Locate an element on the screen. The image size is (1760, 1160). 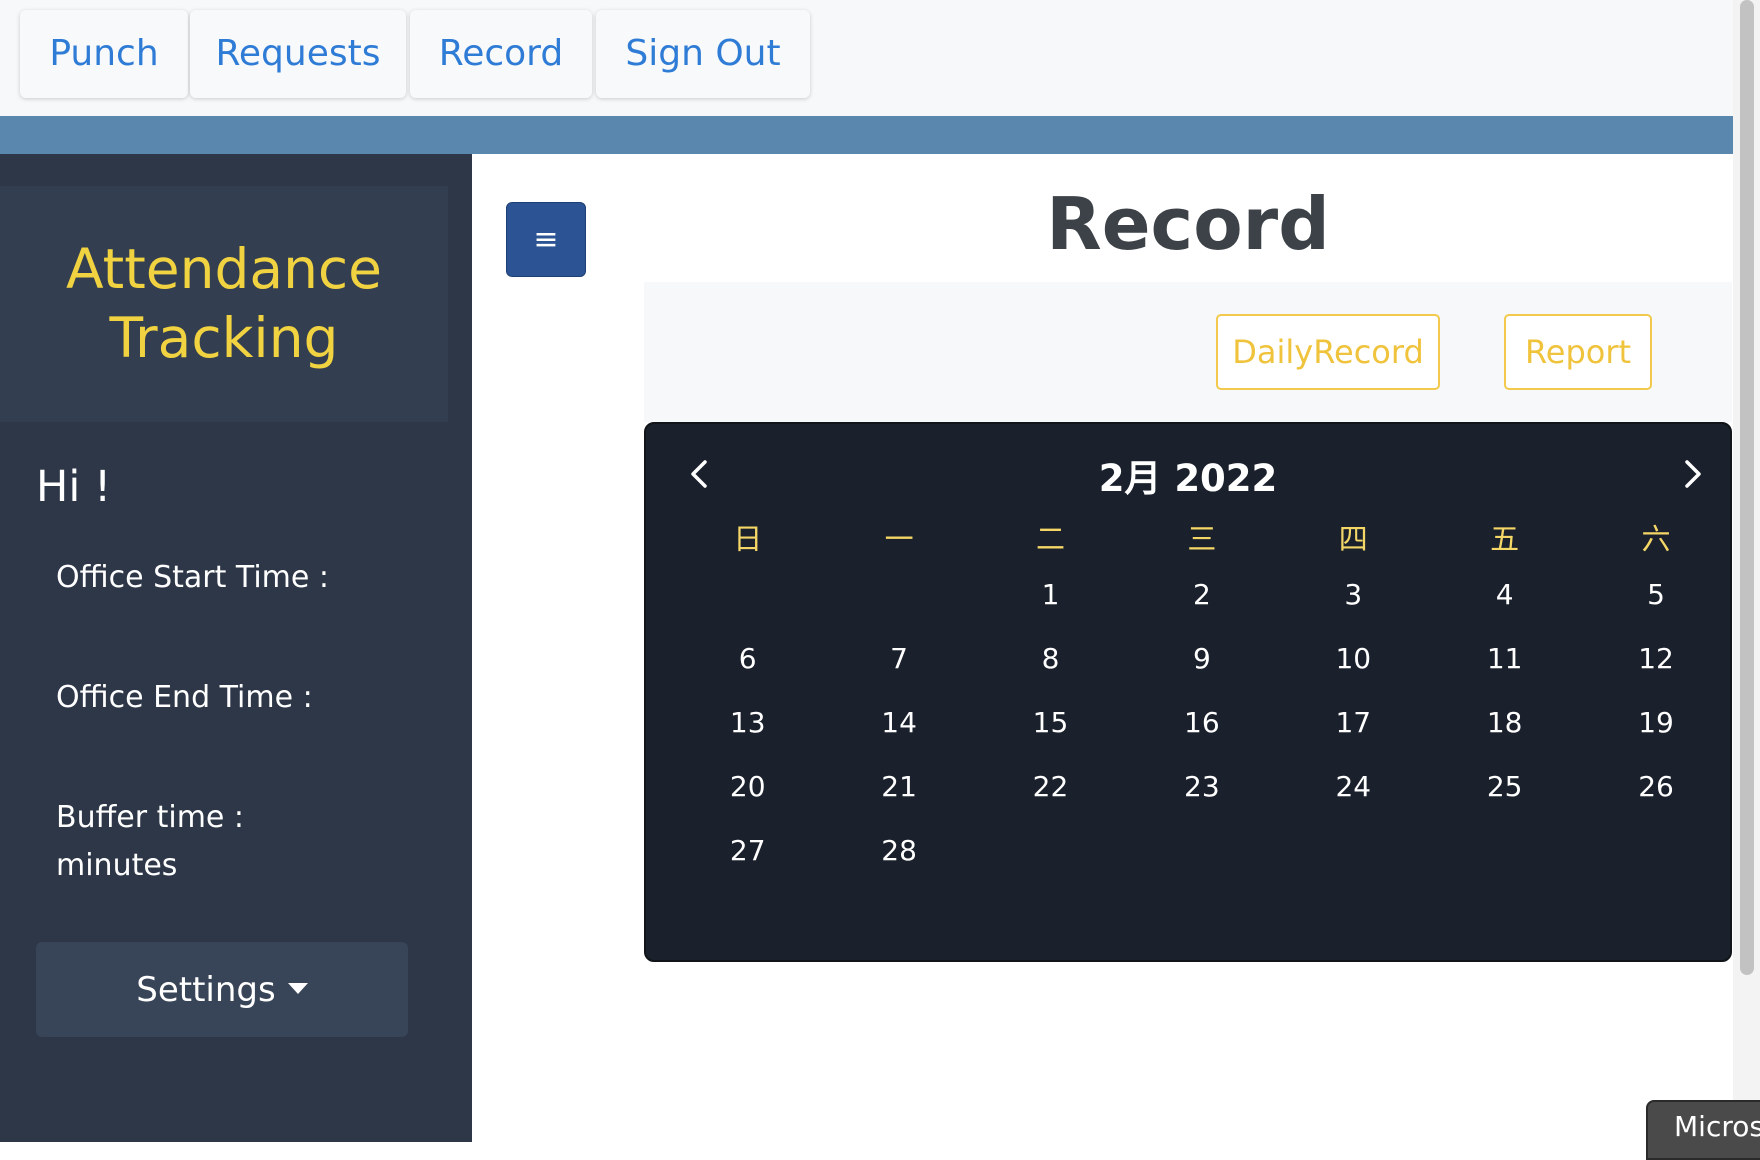
brand-title: Attendance Tracking is located at coordinates (224, 303).